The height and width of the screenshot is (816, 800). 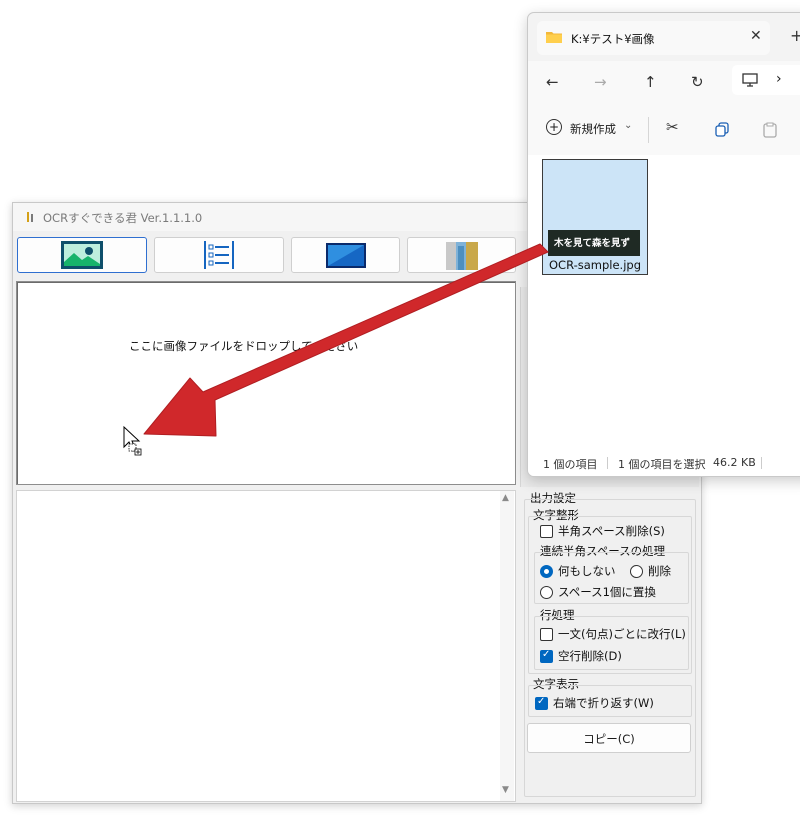 I want to click on drag-arrow, so click(x=346, y=340).